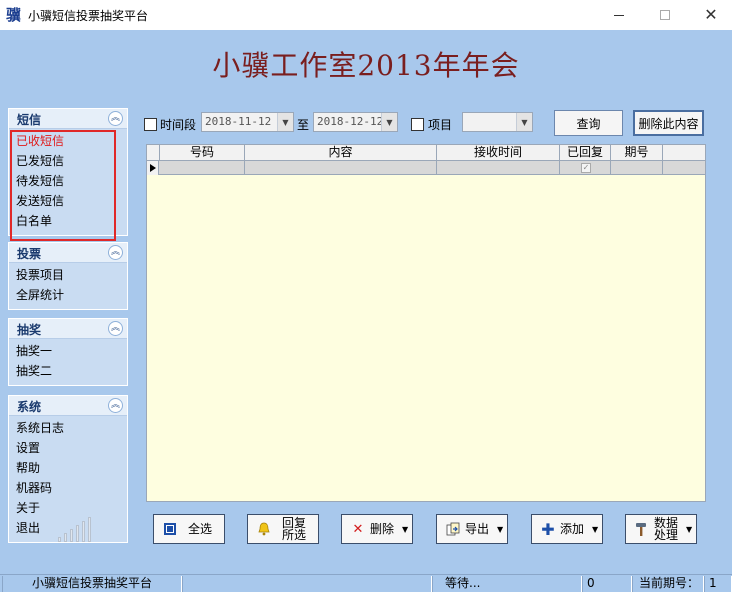 This screenshot has width=732, height=592. I want to click on date-from-value: 2018-11-12, so click(238, 121).